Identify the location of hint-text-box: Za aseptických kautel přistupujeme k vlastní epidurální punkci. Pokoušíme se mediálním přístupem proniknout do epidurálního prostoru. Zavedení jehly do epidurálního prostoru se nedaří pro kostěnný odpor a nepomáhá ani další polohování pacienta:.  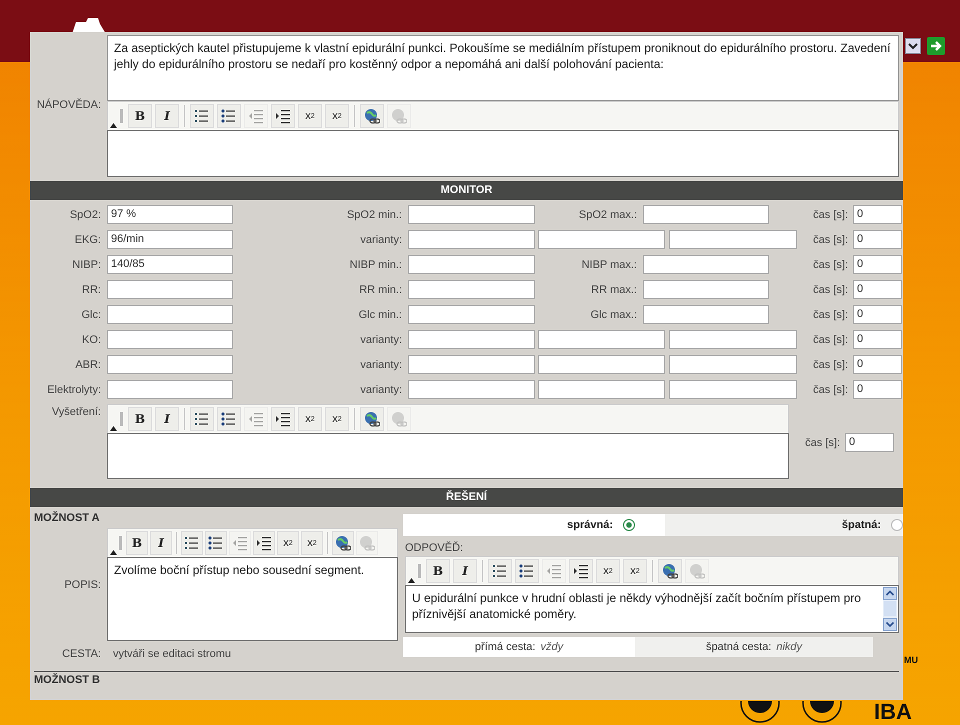
(503, 68).